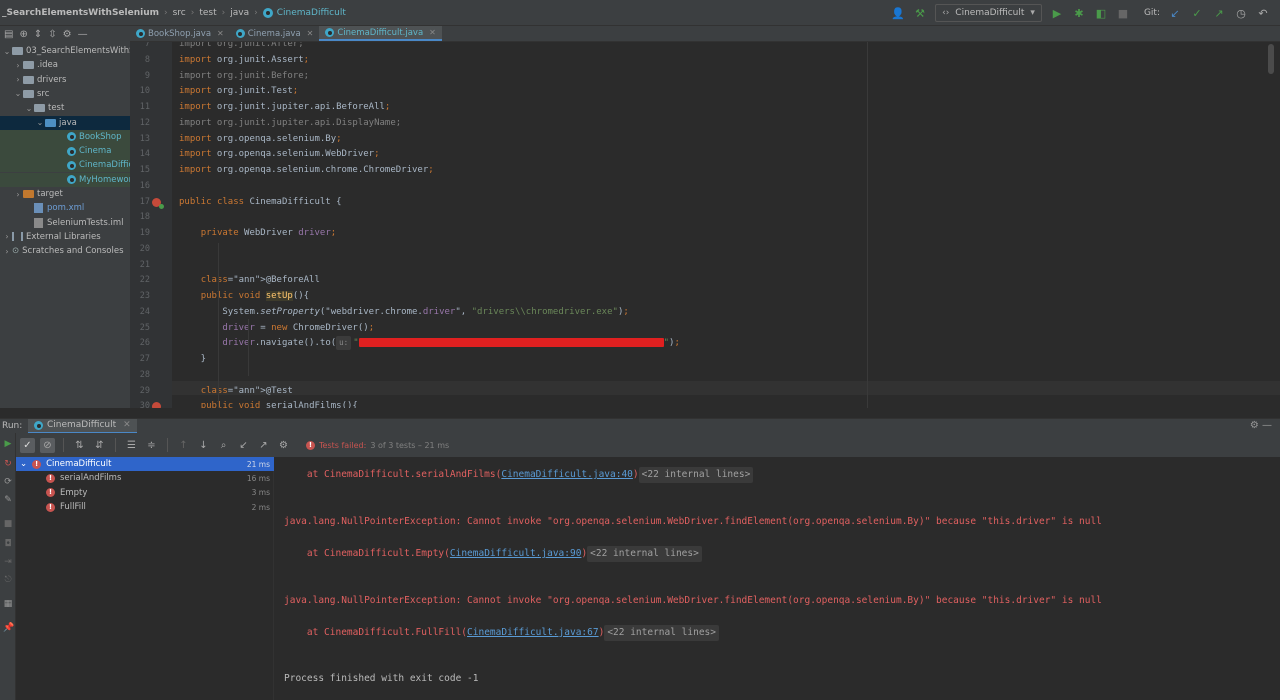  I want to click on git-rollback-icon: ↶, so click(1263, 13).